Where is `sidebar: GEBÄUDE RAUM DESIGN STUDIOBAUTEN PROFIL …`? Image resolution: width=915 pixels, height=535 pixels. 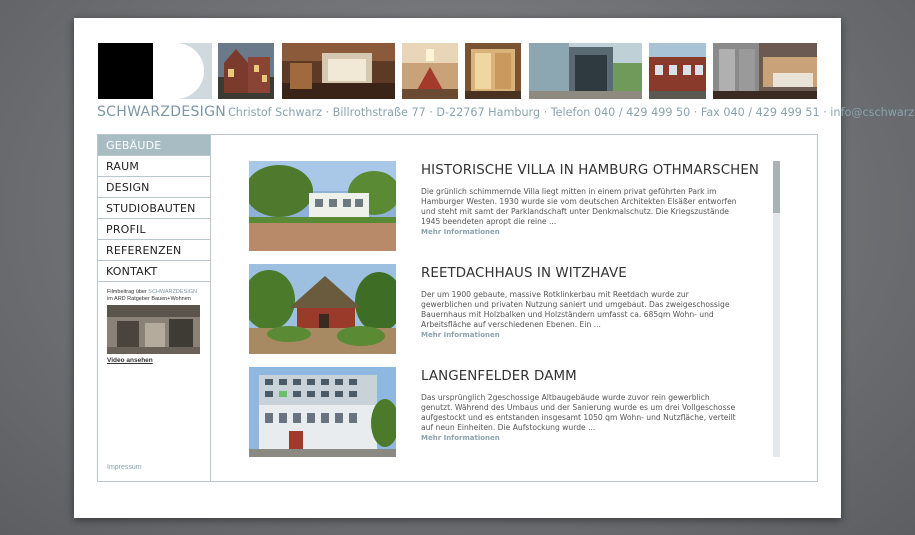
sidebar: GEBÄUDE RAUM DESIGN STUDIOBAUTEN PROFIL … is located at coordinates (154, 308).